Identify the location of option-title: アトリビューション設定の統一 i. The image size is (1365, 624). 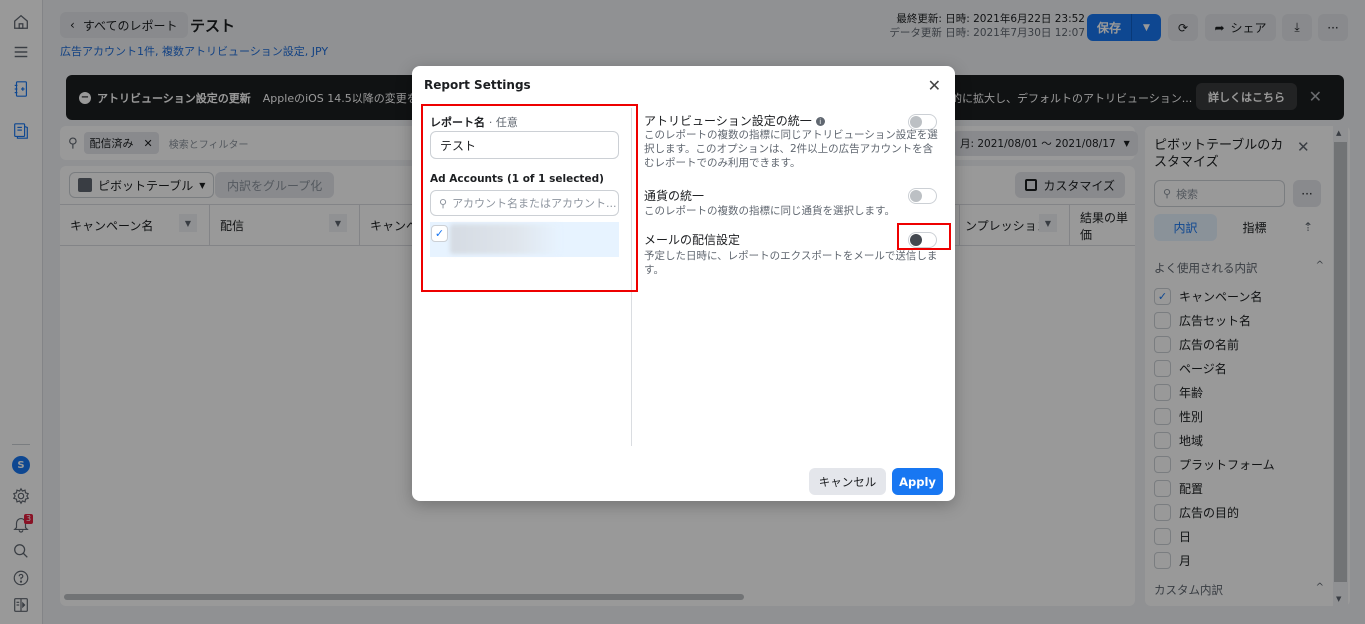
(734, 120).